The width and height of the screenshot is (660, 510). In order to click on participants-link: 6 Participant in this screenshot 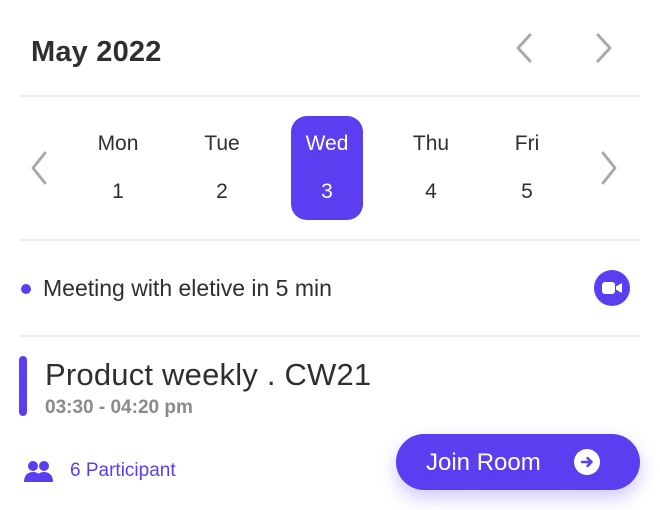, I will do `click(99, 471)`.